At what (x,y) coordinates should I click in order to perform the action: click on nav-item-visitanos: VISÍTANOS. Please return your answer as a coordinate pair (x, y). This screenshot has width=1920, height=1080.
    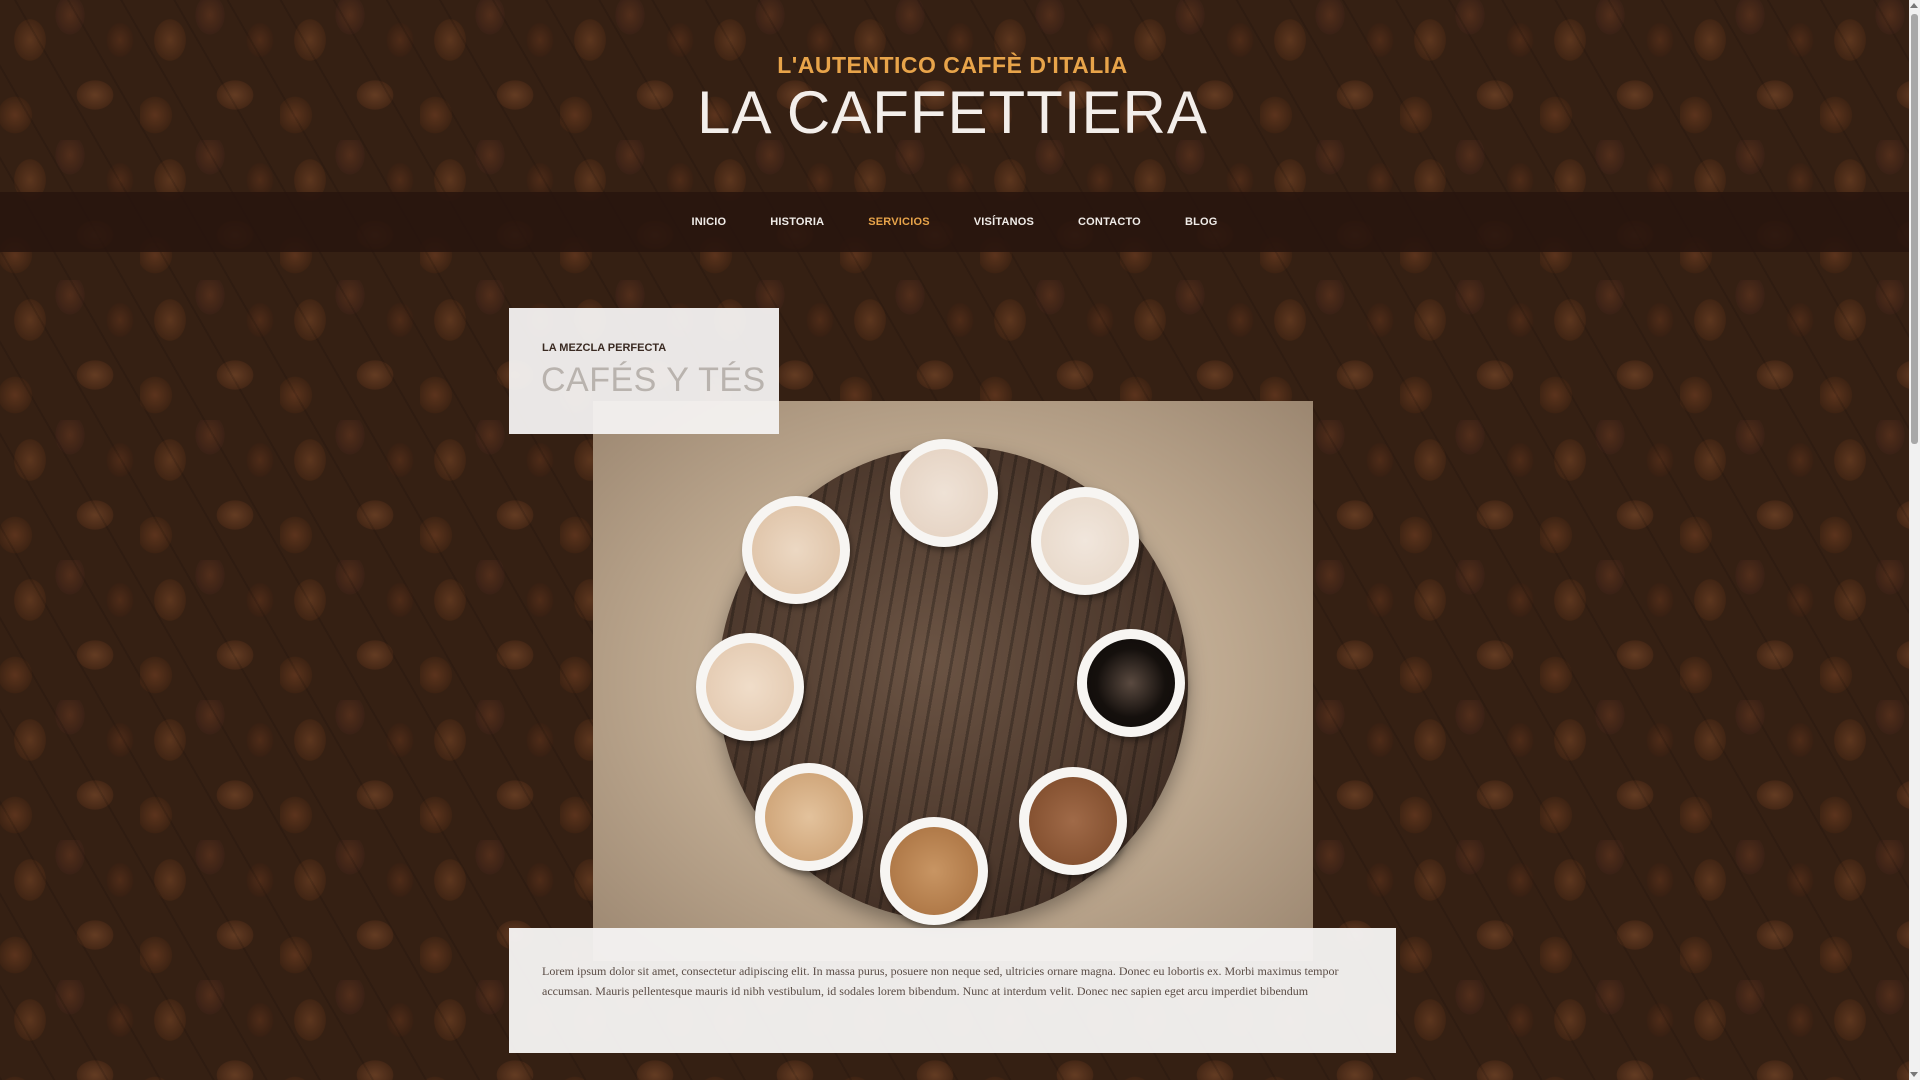
    Looking at the image, I should click on (1004, 222).